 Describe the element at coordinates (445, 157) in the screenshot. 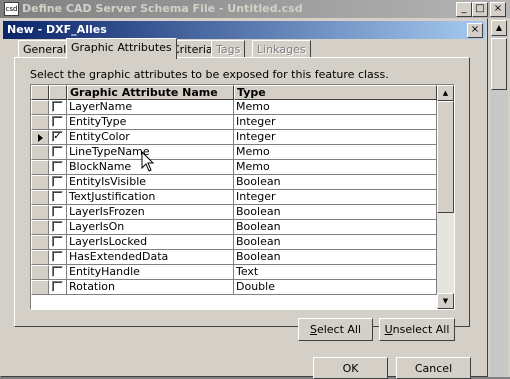

I see `grid-scroll-thumb` at that location.